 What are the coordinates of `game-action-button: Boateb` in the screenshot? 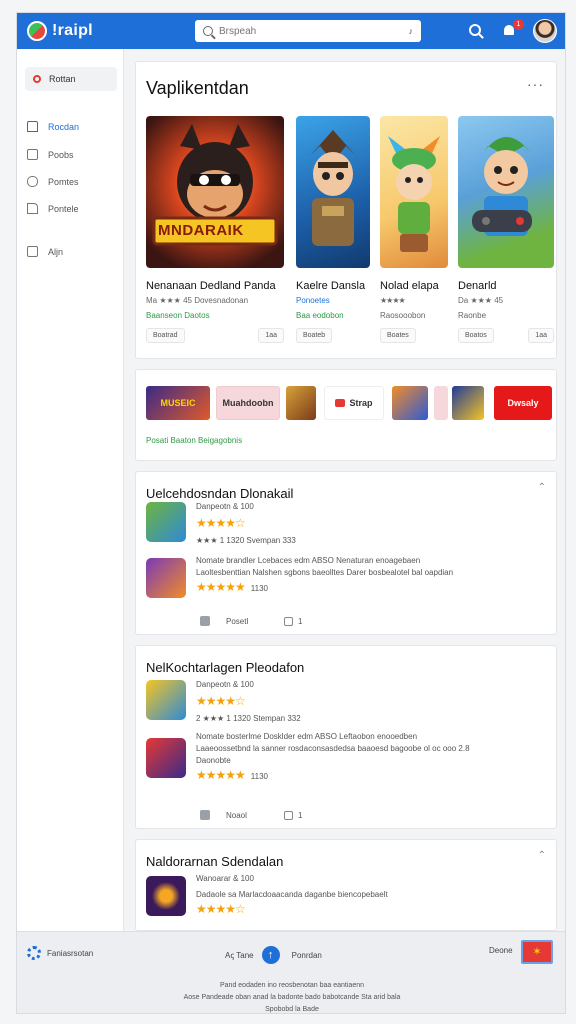 It's located at (314, 335).